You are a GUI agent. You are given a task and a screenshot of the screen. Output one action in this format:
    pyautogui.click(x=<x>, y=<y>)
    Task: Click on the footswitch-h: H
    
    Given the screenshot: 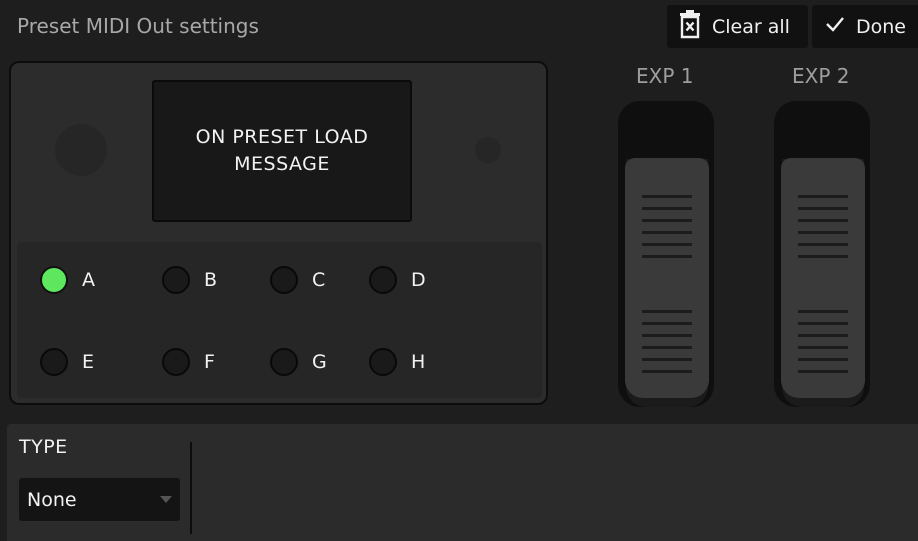 What is the action you would take?
    pyautogui.click(x=397, y=362)
    